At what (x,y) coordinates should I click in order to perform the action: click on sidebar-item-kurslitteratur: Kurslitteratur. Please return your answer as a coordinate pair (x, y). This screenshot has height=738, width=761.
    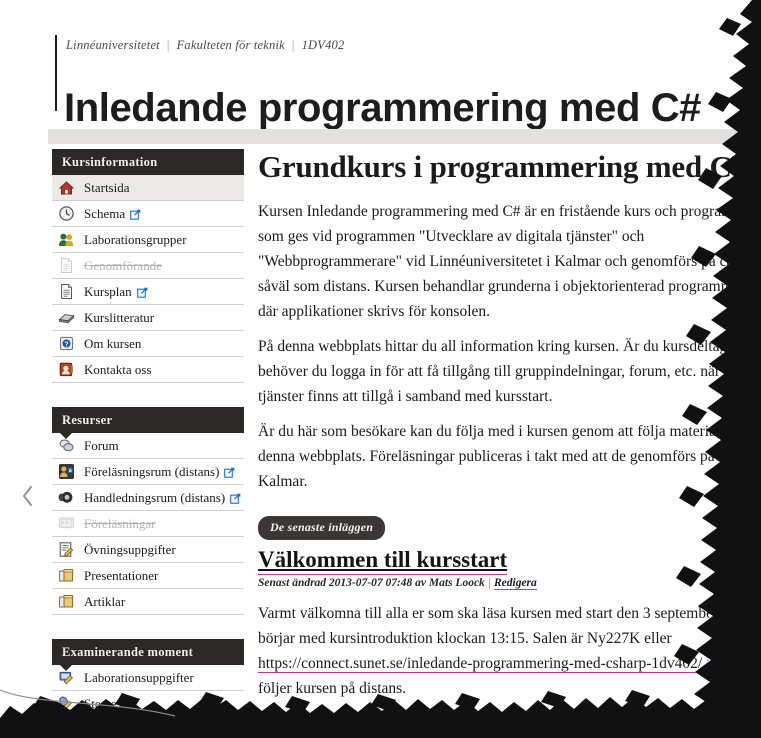
    Looking at the image, I should click on (148, 318).